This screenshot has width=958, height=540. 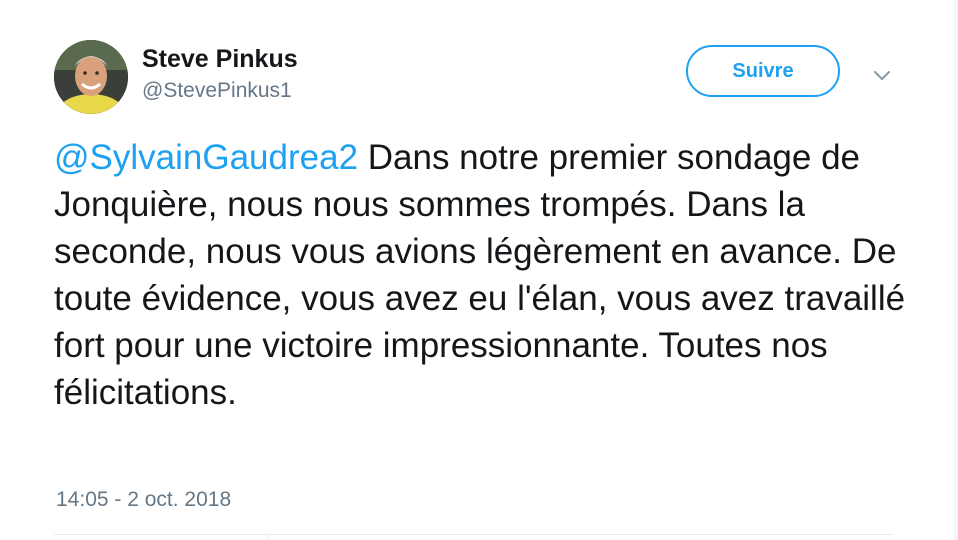 What do you see at coordinates (206, 157) in the screenshot?
I see `mention-link: @SylvainGaudrea2` at bounding box center [206, 157].